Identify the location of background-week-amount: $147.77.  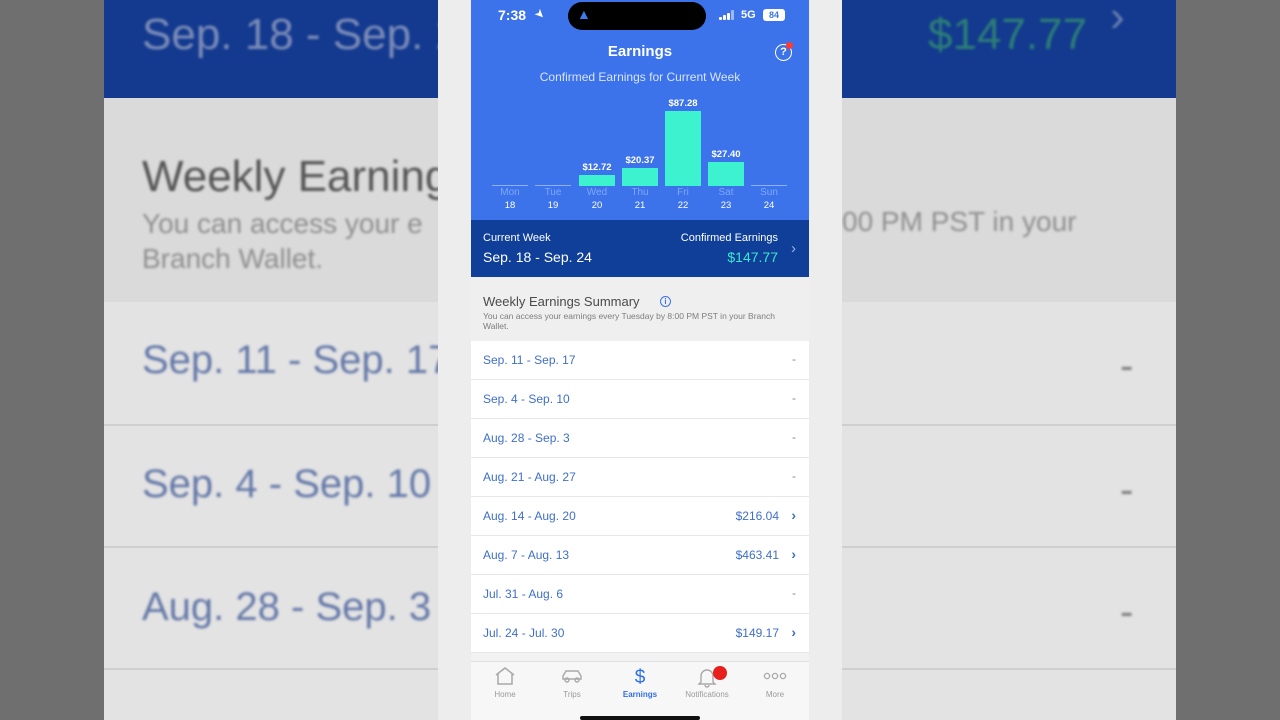
(1008, 34).